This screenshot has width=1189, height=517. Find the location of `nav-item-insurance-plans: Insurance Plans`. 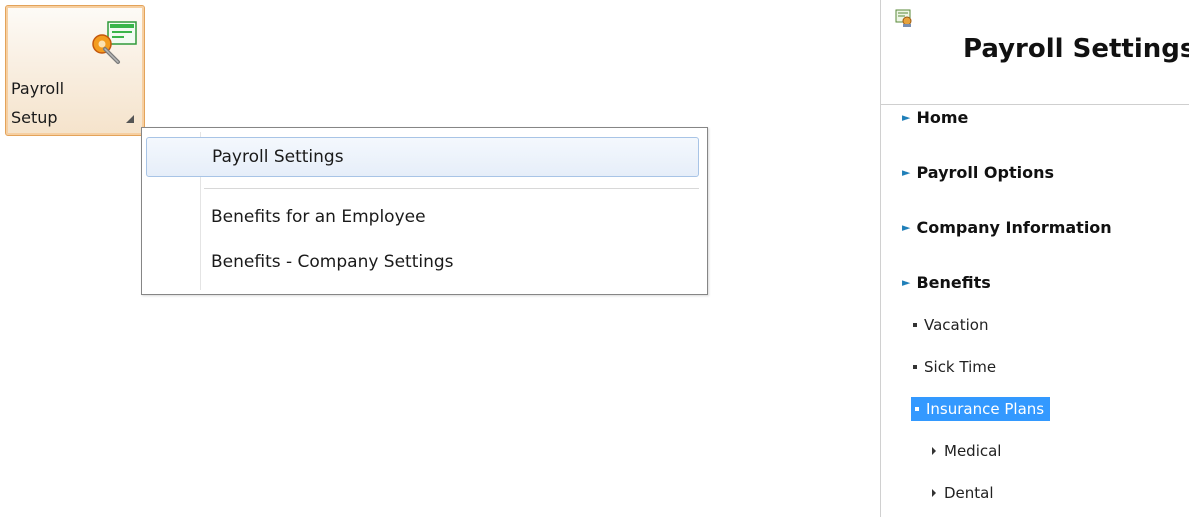

nav-item-insurance-plans: Insurance Plans is located at coordinates (981, 409).